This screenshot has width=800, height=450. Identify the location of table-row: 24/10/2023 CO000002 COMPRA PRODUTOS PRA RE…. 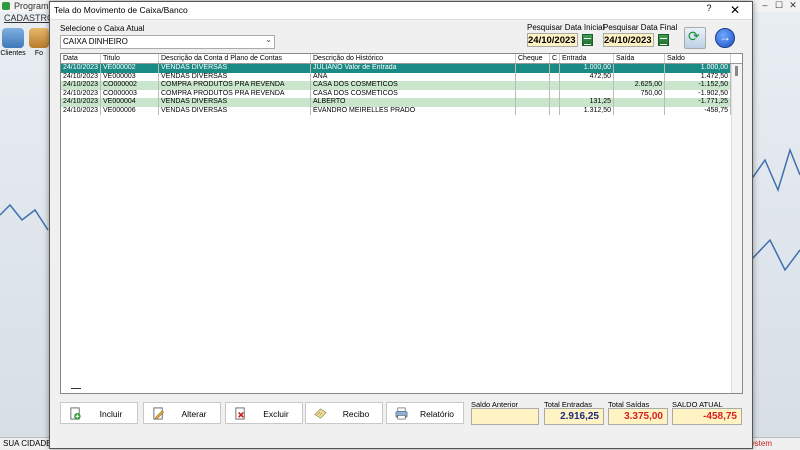
(396, 85).